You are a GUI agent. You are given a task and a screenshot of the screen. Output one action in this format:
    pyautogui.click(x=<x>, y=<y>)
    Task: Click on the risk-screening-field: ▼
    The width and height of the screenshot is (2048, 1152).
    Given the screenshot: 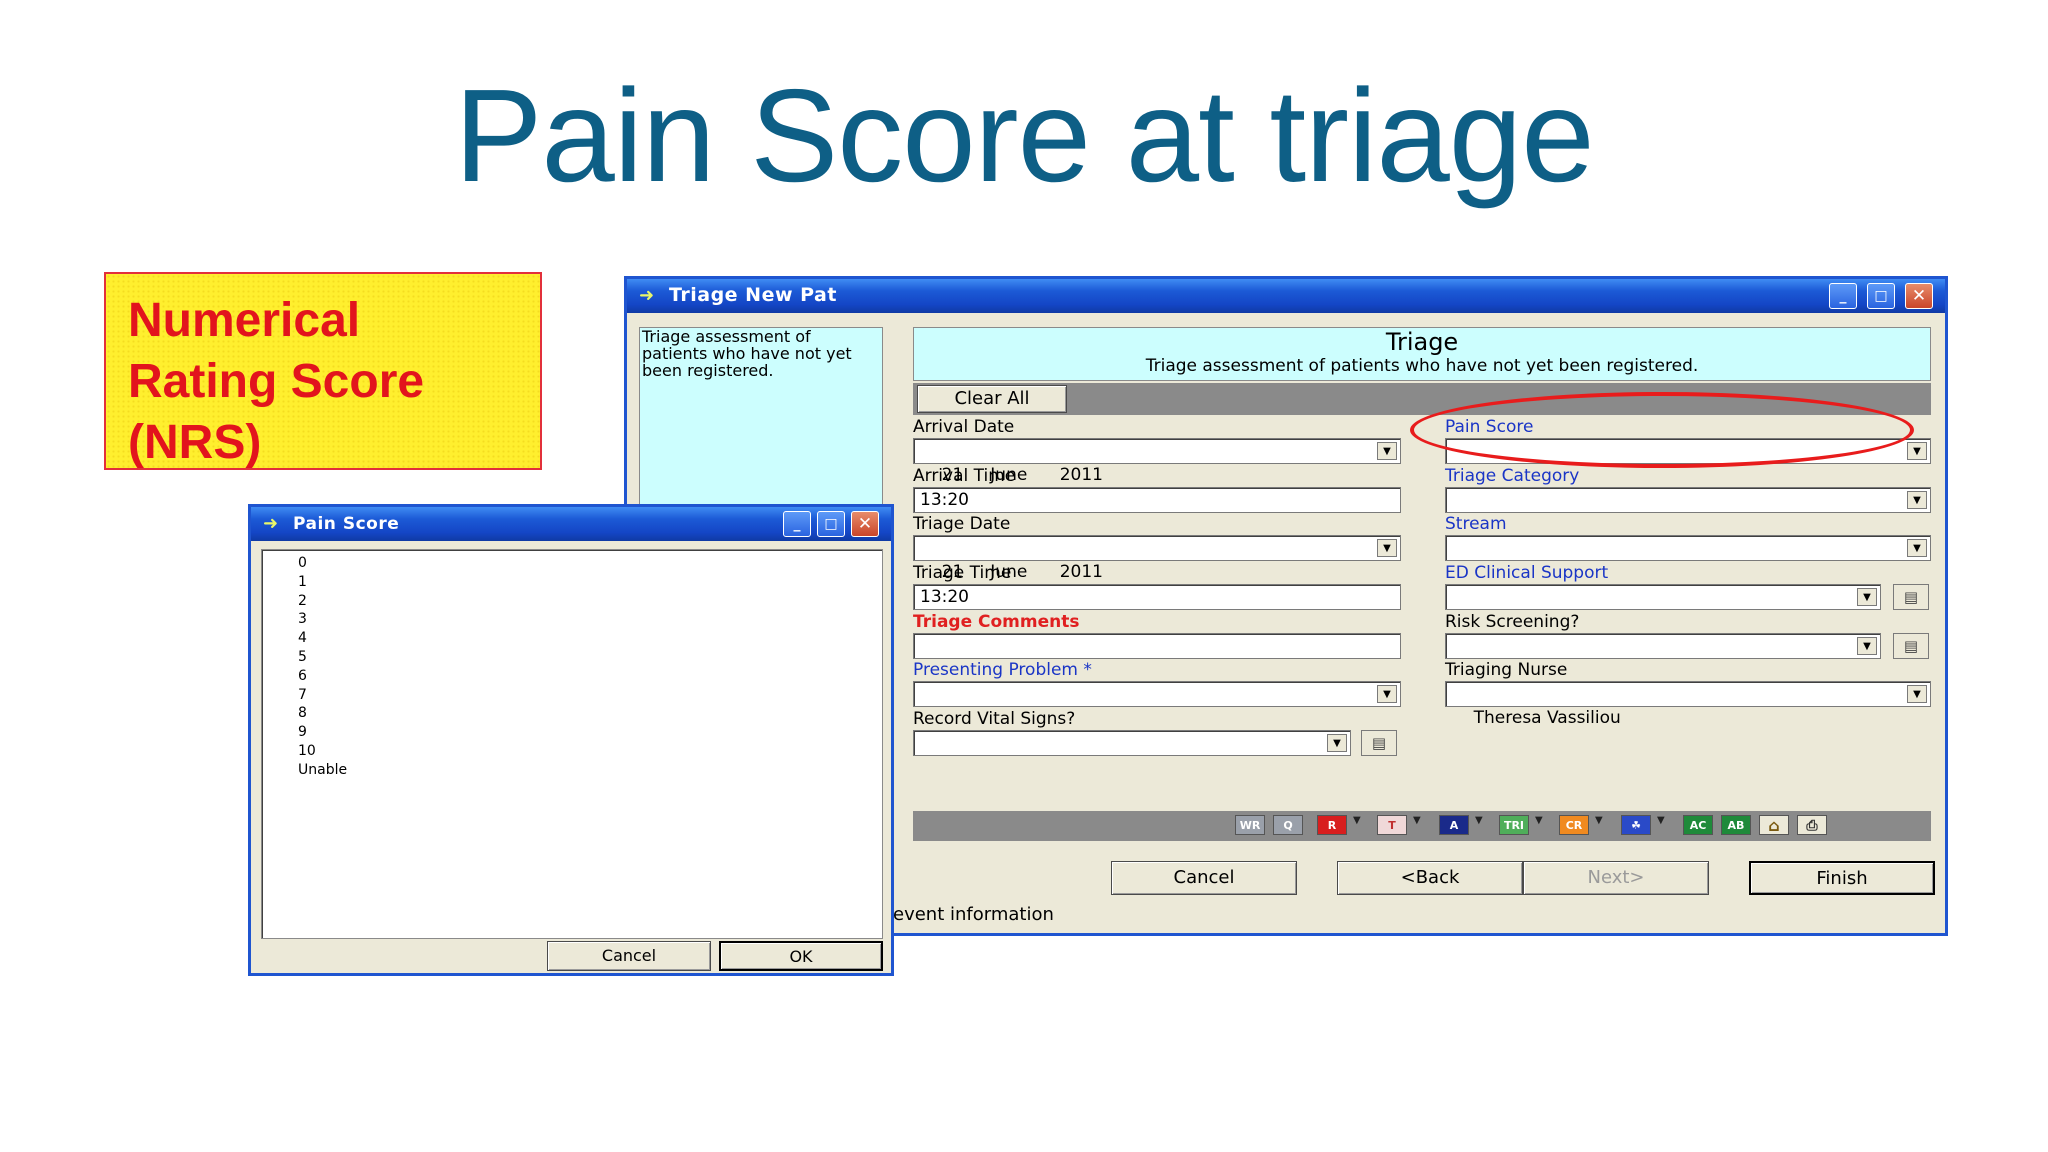 What is the action you would take?
    pyautogui.click(x=1663, y=646)
    